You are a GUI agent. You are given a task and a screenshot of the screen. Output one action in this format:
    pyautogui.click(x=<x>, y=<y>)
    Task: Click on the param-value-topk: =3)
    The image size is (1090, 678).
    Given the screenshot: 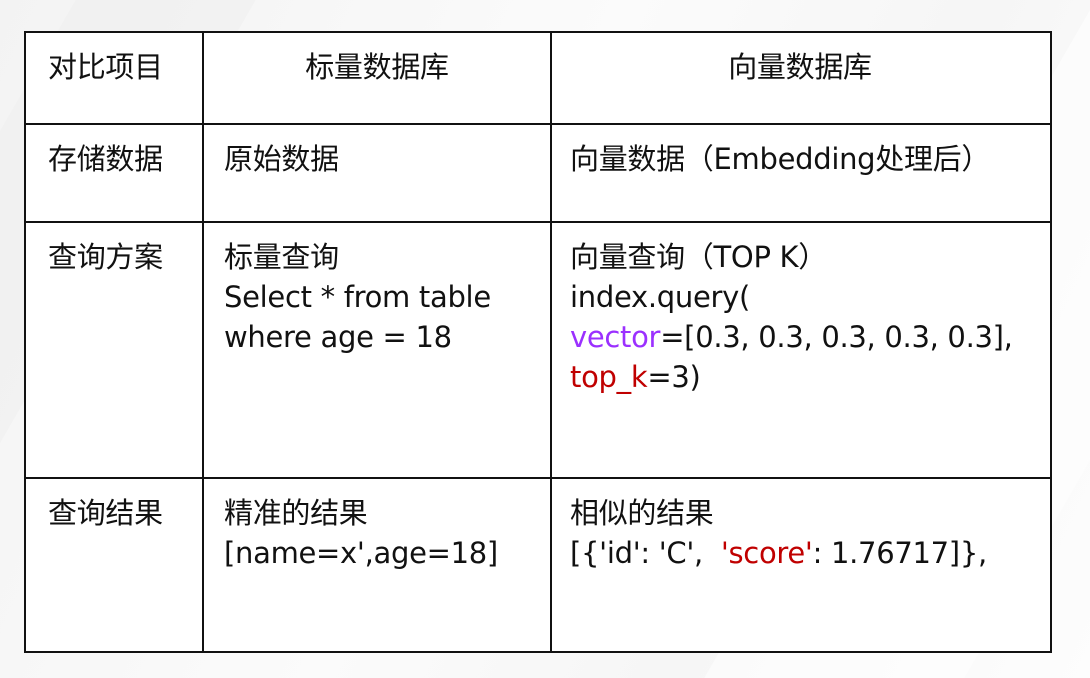 What is the action you would take?
    pyautogui.click(x=674, y=377)
    